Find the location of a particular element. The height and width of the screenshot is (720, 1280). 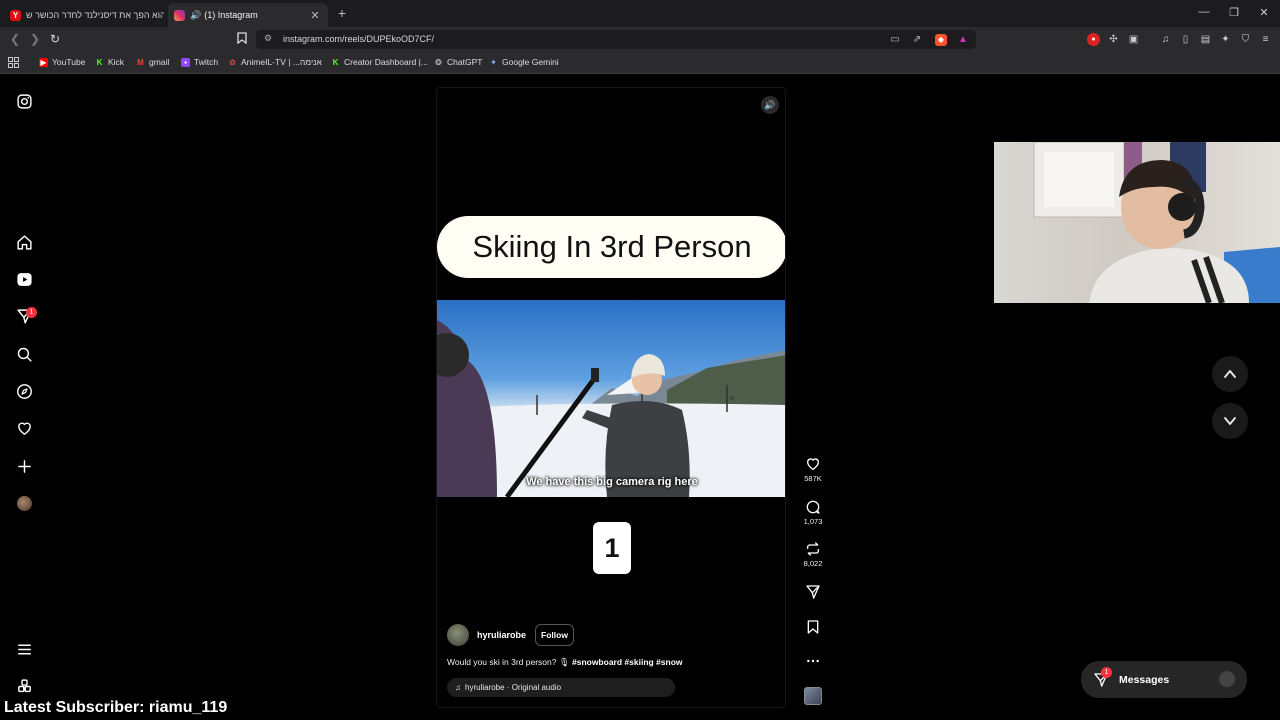

also-from-meta-icon is located at coordinates (24, 686).